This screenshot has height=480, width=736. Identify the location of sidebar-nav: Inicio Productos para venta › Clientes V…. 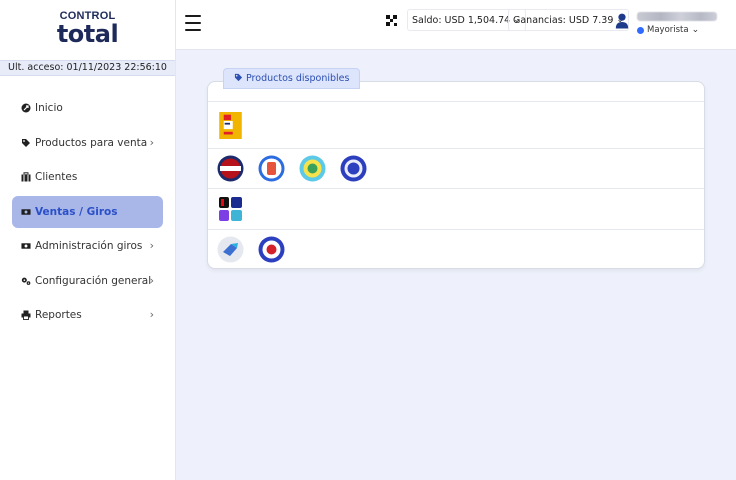
(87, 211).